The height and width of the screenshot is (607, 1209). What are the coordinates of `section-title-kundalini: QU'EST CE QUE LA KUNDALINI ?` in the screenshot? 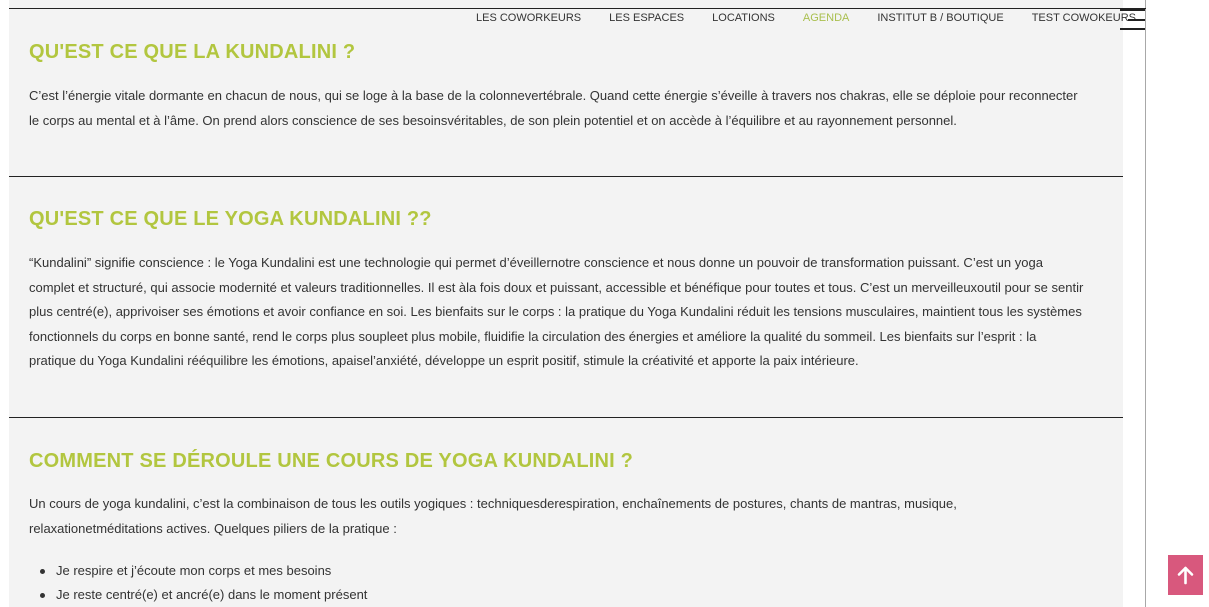 It's located at (192, 52).